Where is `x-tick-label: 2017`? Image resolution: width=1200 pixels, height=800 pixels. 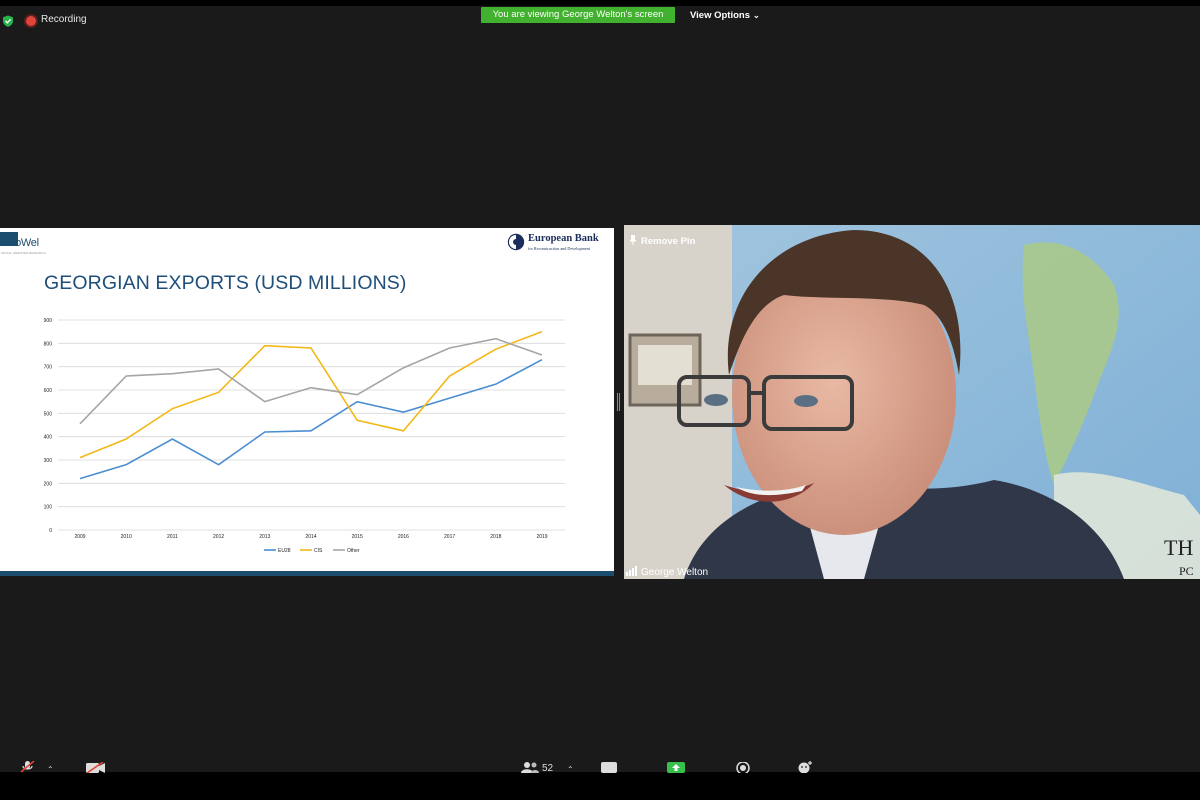 x-tick-label: 2017 is located at coordinates (449, 537).